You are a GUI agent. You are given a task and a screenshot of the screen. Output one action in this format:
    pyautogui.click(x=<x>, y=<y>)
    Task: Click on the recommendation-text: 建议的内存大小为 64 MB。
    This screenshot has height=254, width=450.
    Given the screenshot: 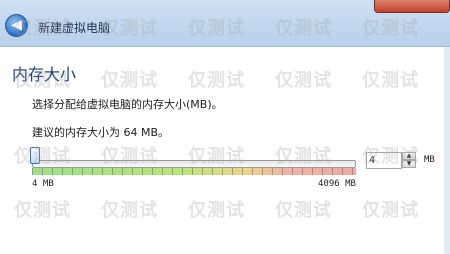 What is the action you would take?
    pyautogui.click(x=101, y=132)
    